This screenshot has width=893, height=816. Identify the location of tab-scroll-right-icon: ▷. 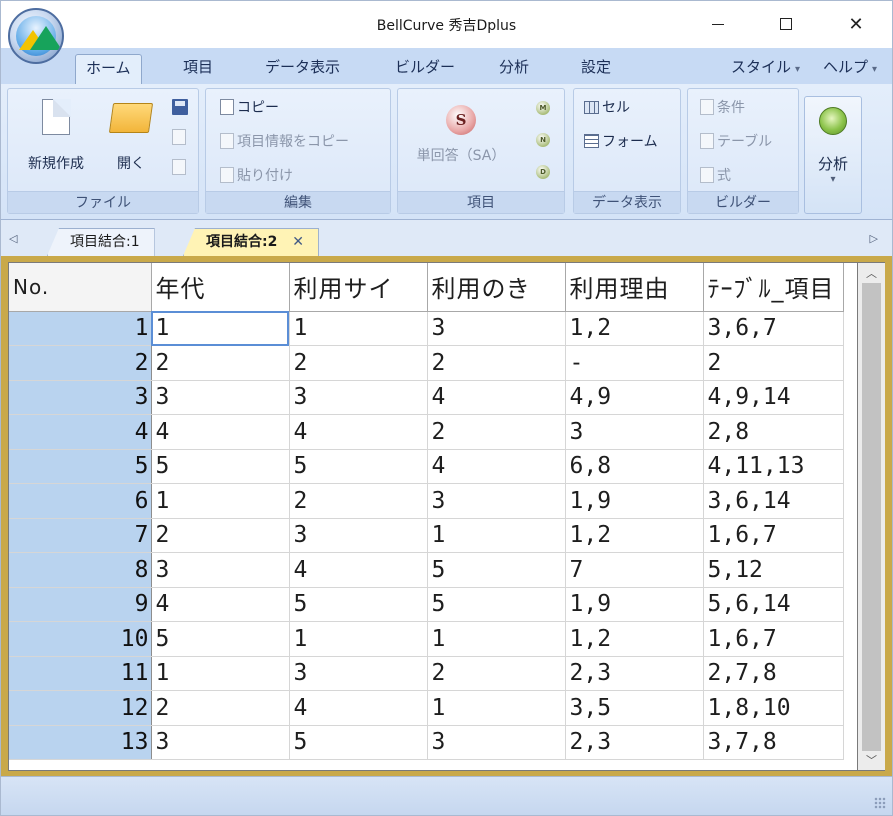
(874, 238).